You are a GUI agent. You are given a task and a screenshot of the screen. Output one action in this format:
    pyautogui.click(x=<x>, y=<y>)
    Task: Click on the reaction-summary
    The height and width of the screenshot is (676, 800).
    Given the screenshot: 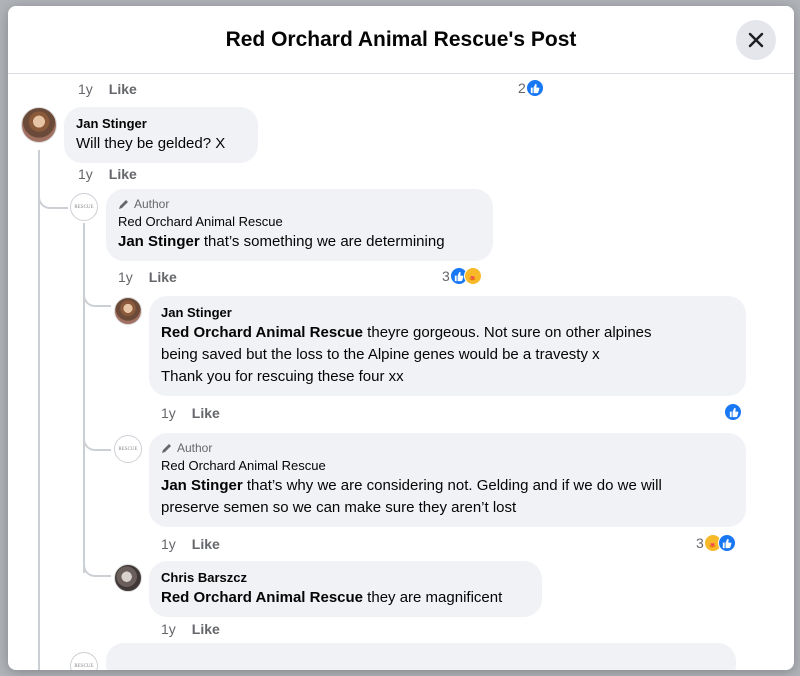 What is the action you would take?
    pyautogui.click(x=733, y=412)
    